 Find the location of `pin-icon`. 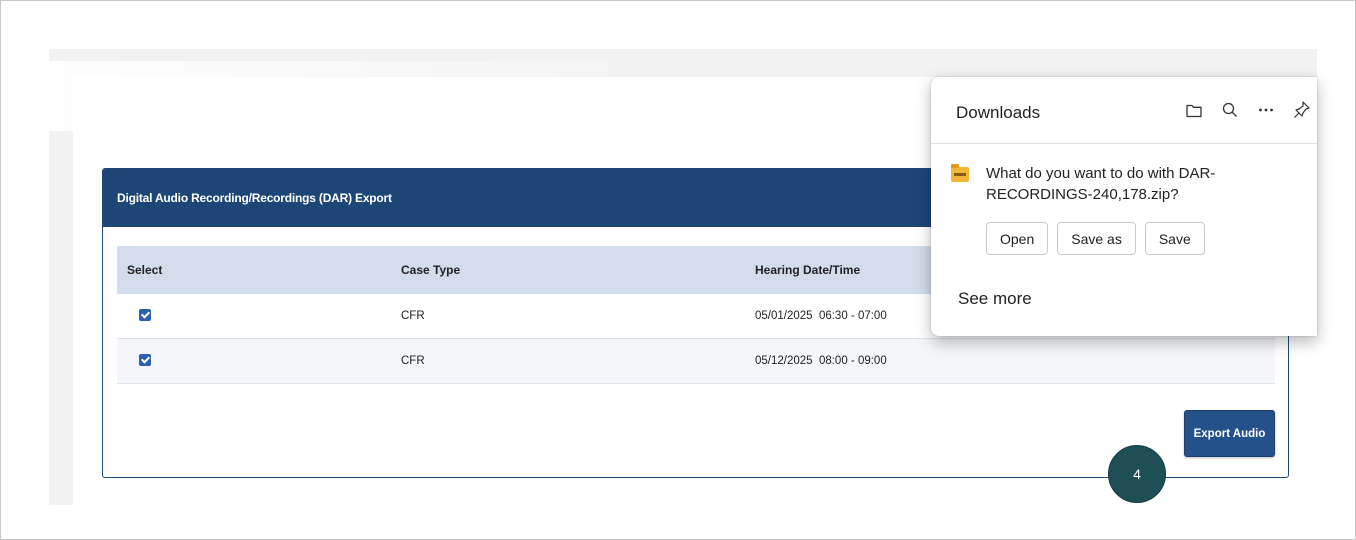

pin-icon is located at coordinates (1302, 110).